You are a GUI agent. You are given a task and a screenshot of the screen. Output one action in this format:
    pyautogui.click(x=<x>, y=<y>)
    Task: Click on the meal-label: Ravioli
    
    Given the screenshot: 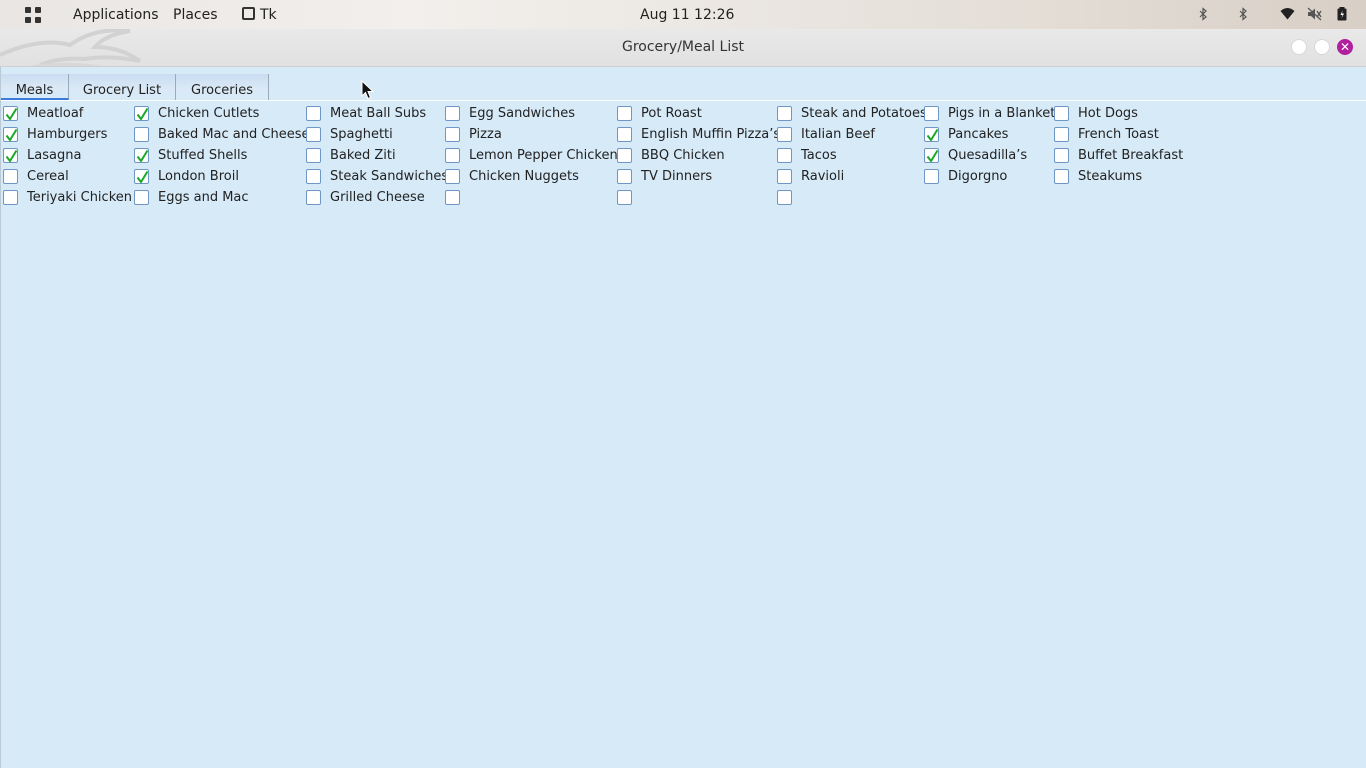 What is the action you would take?
    pyautogui.click(x=823, y=176)
    